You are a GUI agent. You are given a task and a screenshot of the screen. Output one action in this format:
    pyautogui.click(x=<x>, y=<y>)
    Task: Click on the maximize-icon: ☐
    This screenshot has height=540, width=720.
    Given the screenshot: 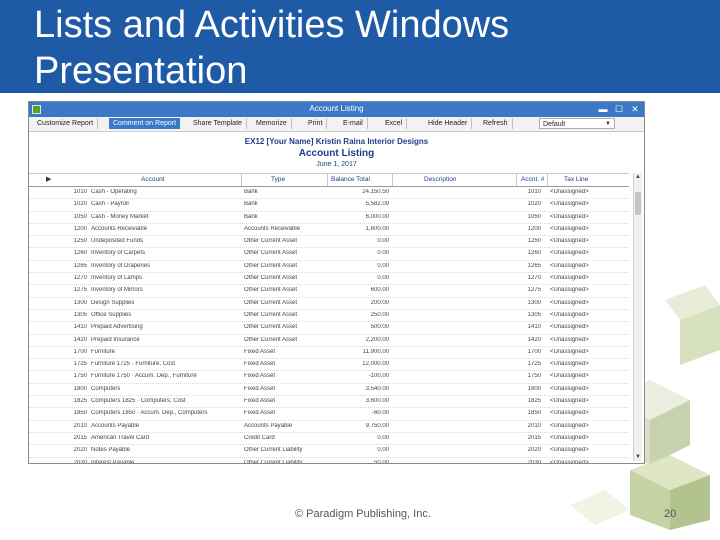 What is the action you would take?
    pyautogui.click(x=619, y=109)
    